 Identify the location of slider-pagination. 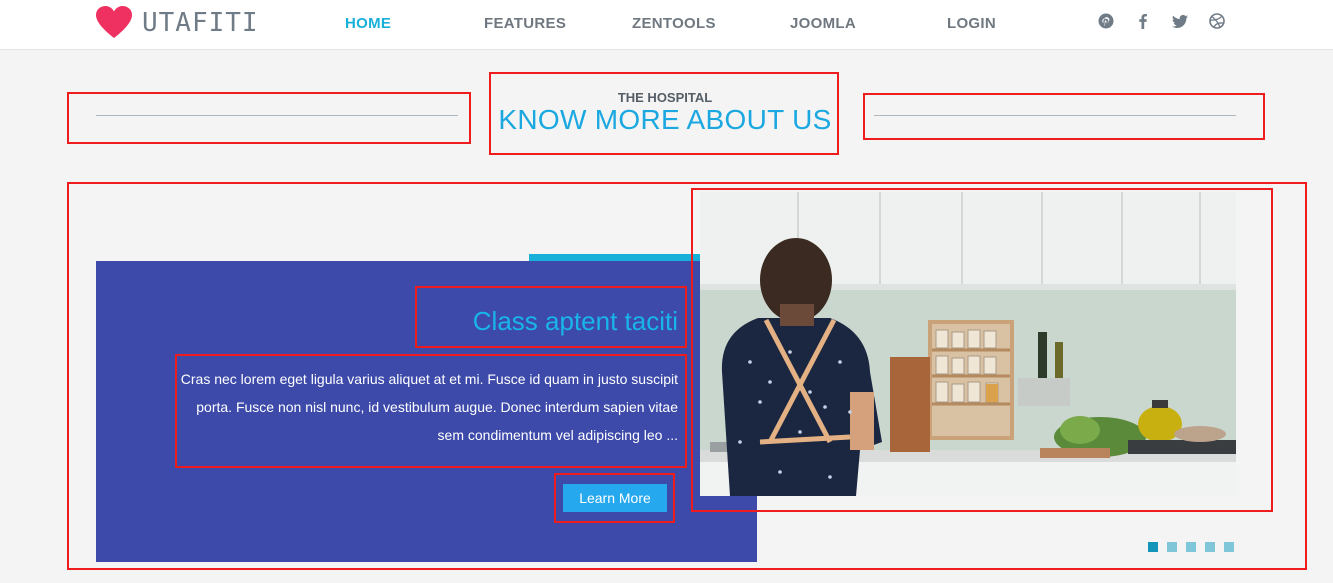
(1191, 547).